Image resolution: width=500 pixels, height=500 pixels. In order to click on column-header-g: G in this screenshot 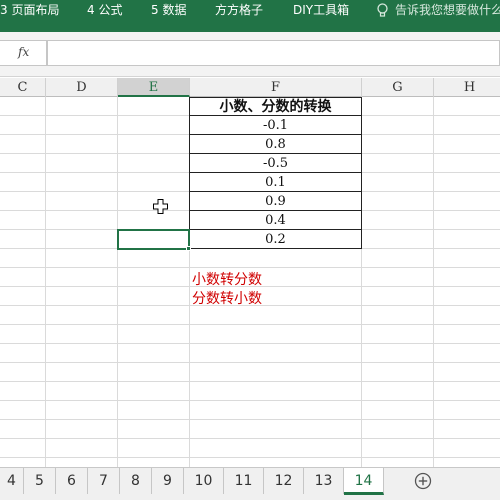, I will do `click(398, 87)`.